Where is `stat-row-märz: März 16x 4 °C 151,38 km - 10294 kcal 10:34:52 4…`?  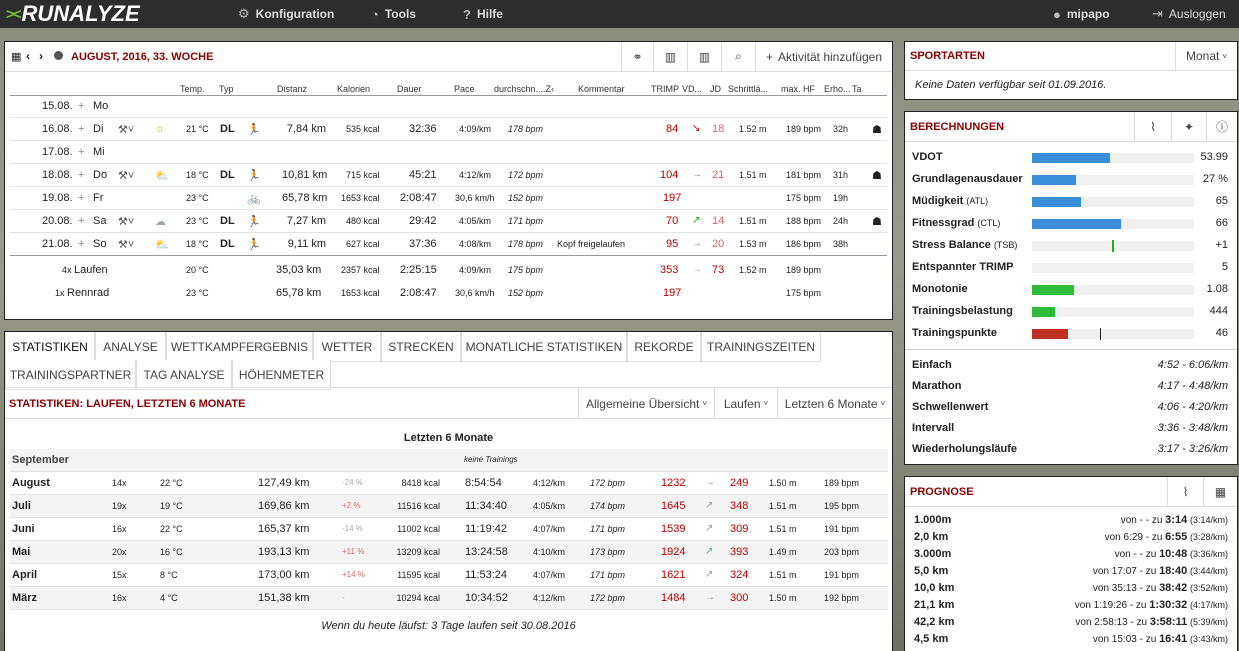
stat-row-märz: März 16x 4 °C 151,38 km - 10294 kcal 10:34:52 4… is located at coordinates (449, 598).